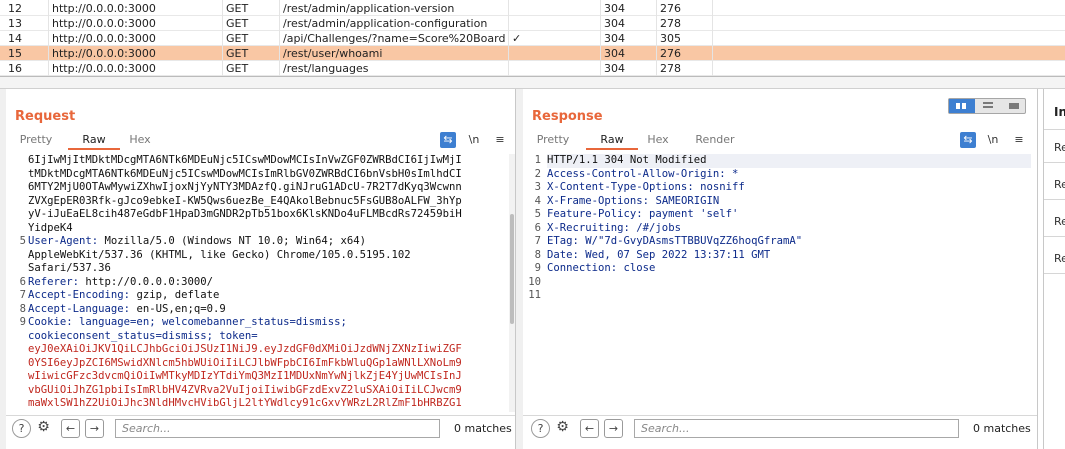 Image resolution: width=1065 pixels, height=449 pixels. I want to click on header-value: Safari/537.36, so click(69, 268).